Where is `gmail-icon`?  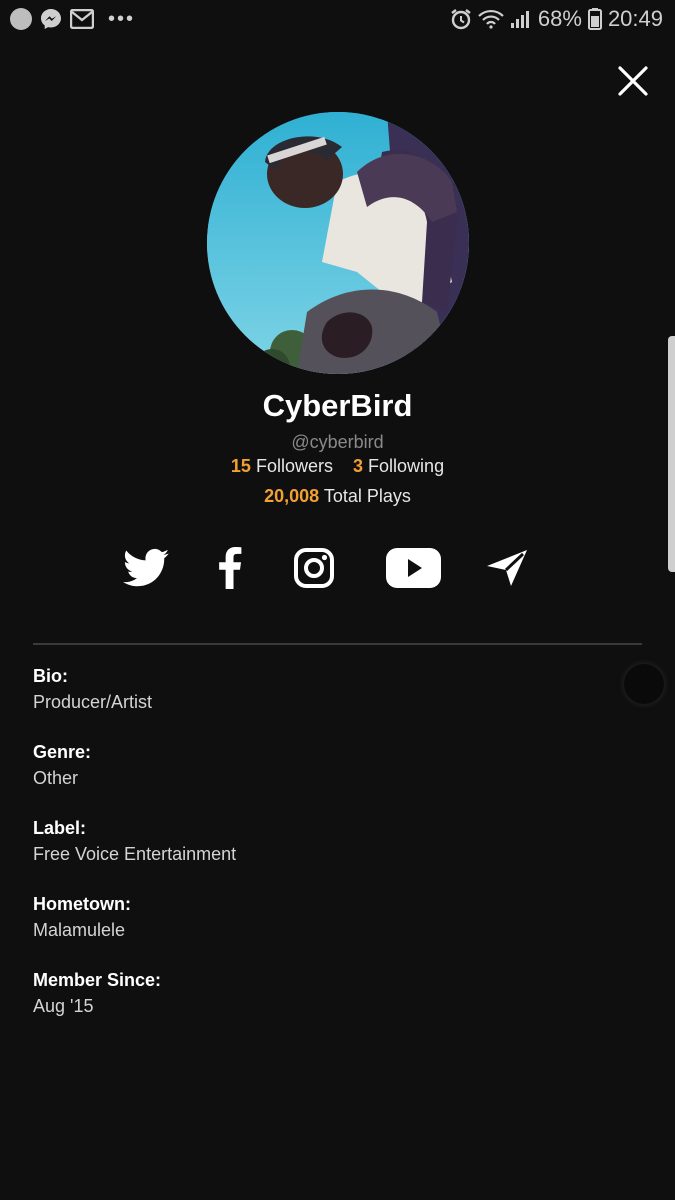 gmail-icon is located at coordinates (82, 19).